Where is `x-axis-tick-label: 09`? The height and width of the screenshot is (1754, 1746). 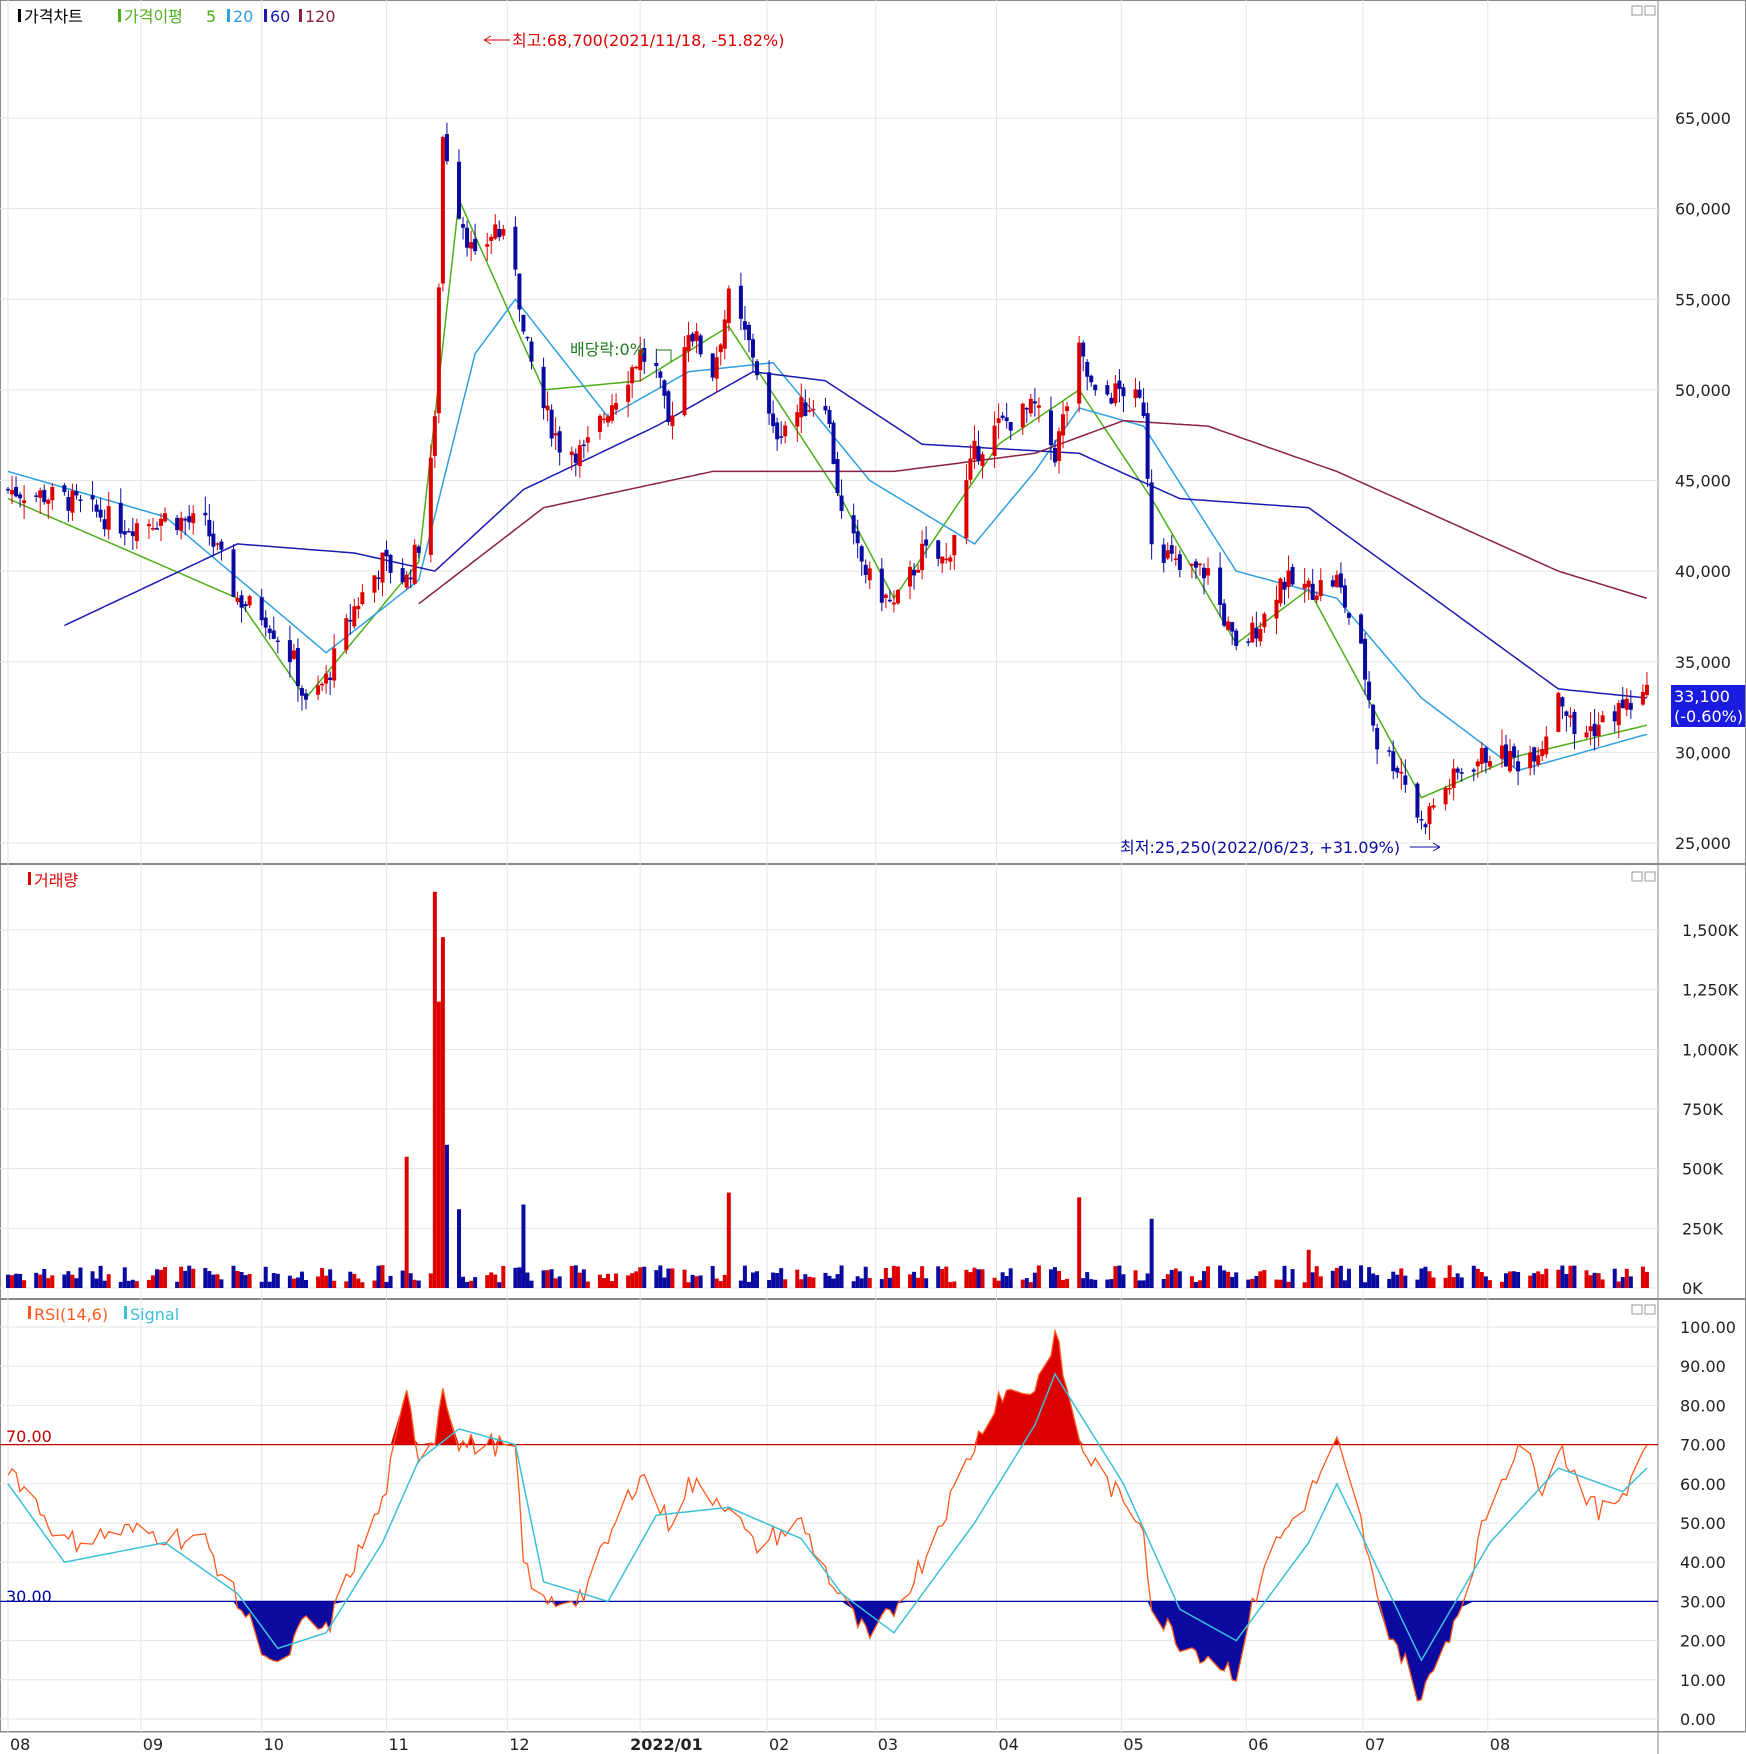
x-axis-tick-label: 09 is located at coordinates (153, 1744).